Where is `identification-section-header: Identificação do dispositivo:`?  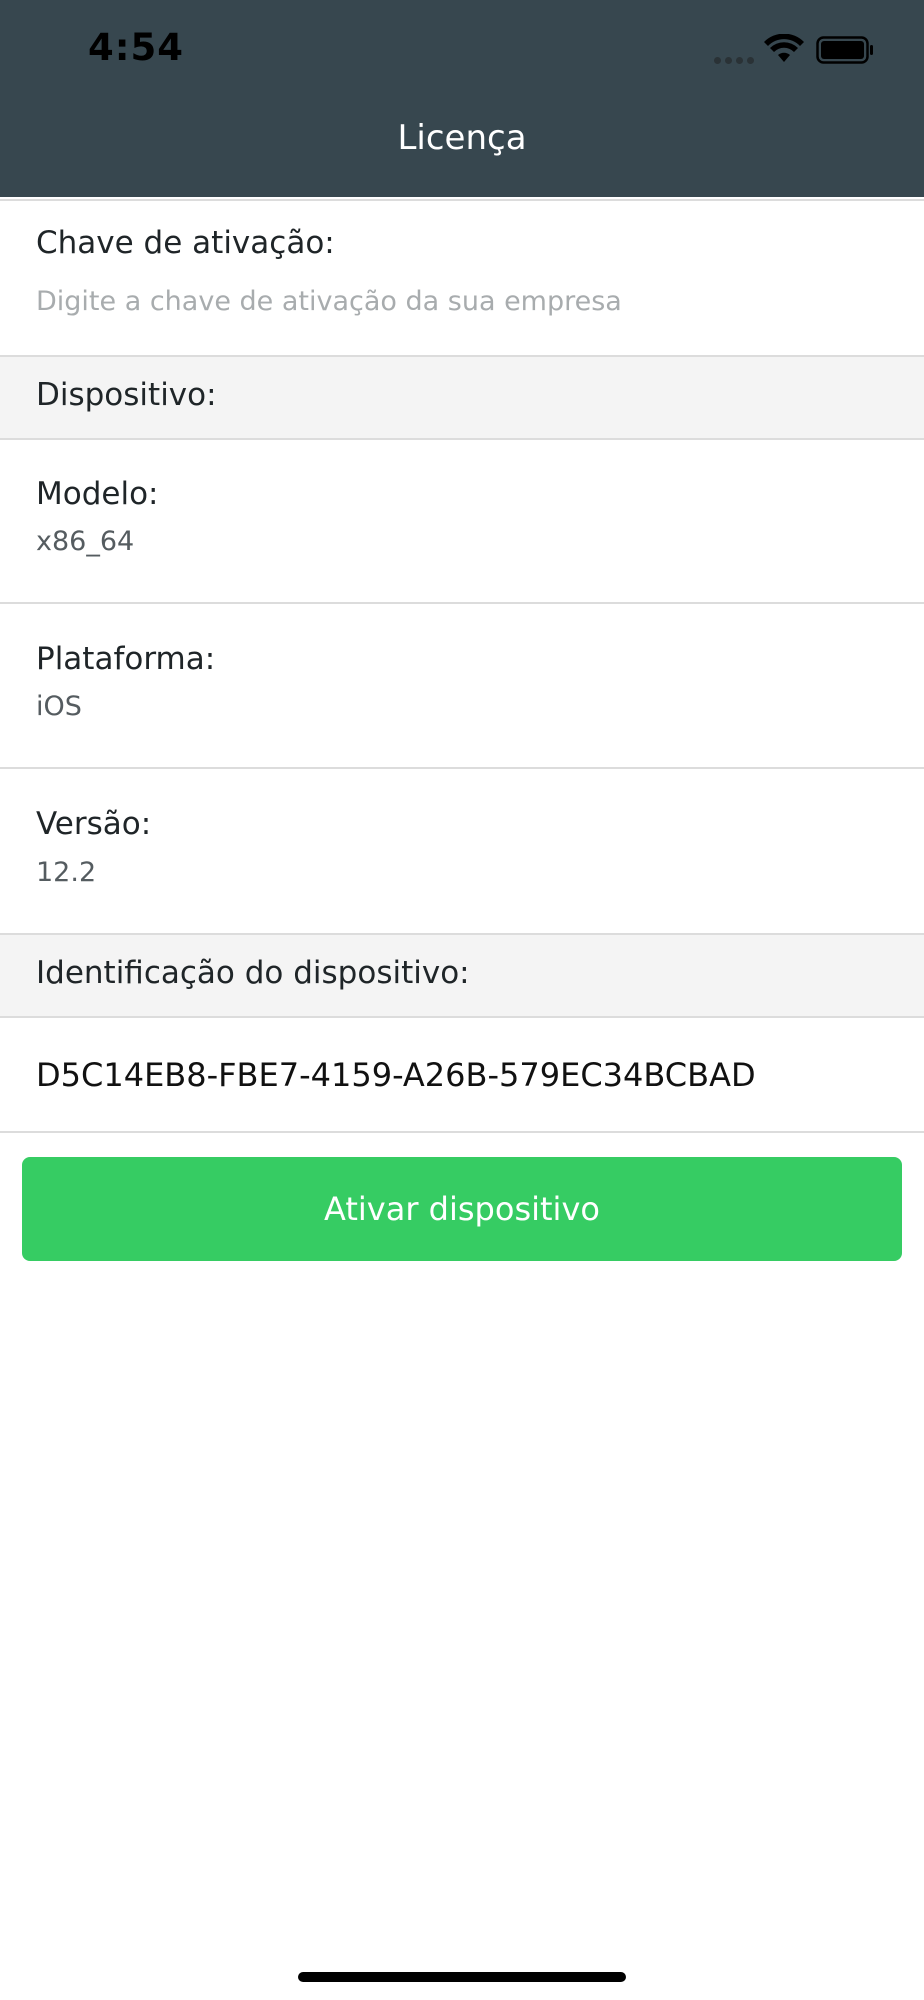 identification-section-header: Identificação do dispositivo: is located at coordinates (462, 975).